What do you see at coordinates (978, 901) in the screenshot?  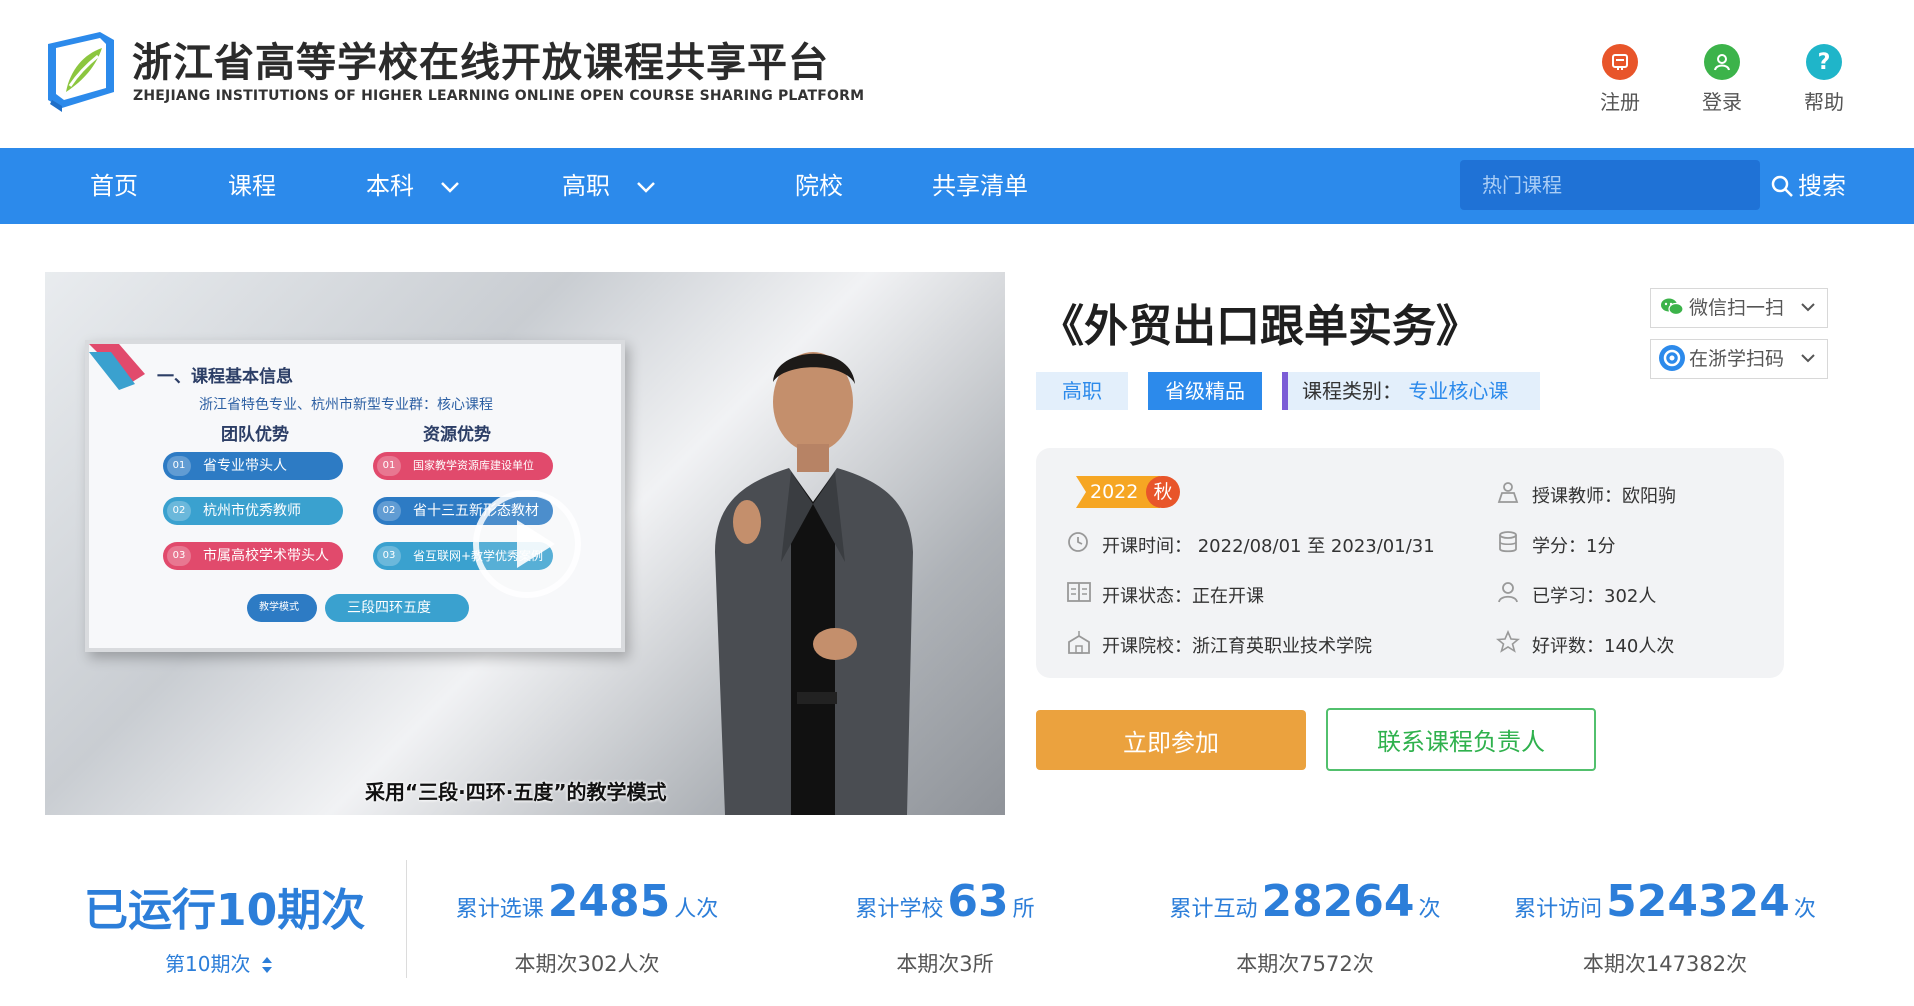 I see `stat-number: 63` at bounding box center [978, 901].